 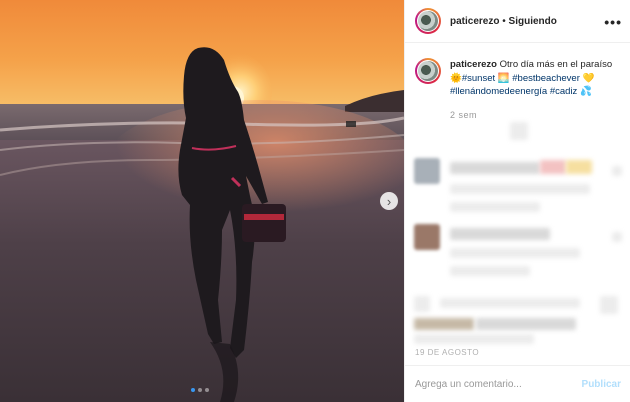 I want to click on more-horizontal-icon: •••, so click(x=613, y=22).